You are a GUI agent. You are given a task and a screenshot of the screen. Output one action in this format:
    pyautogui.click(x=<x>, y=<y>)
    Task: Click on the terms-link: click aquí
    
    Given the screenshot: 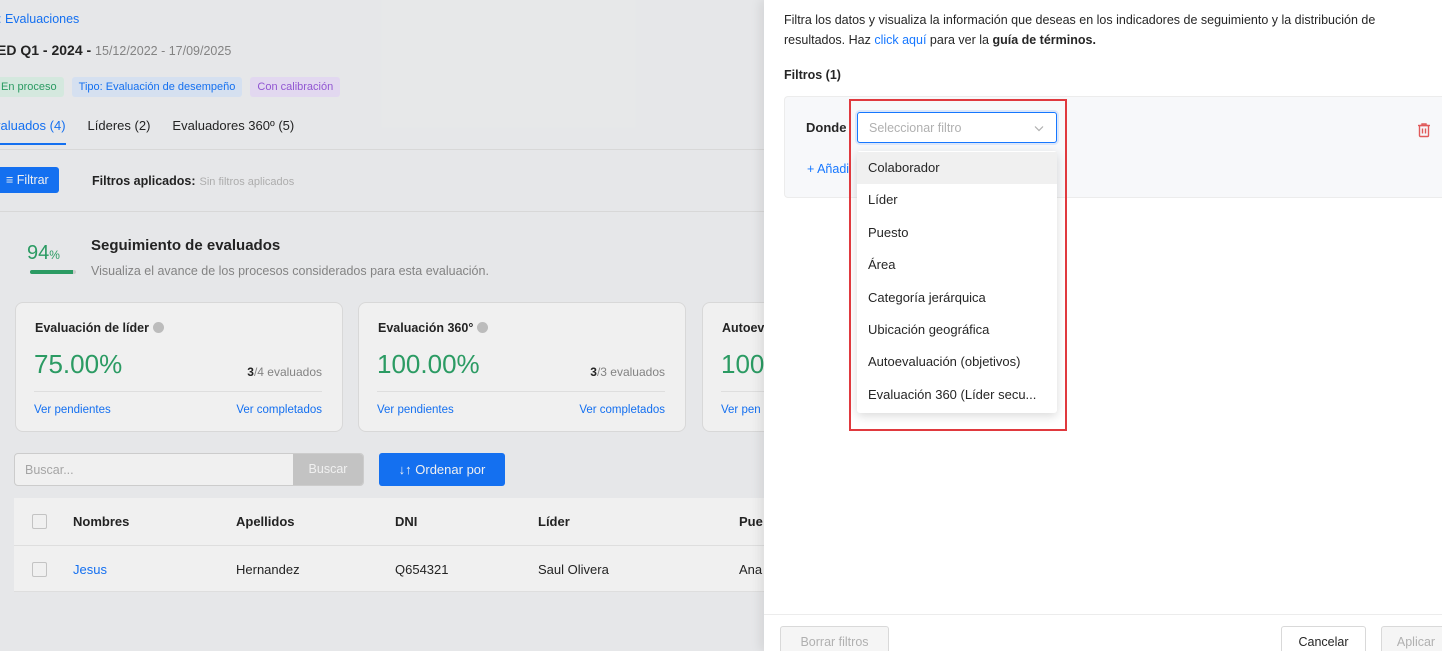 What is the action you would take?
    pyautogui.click(x=900, y=40)
    